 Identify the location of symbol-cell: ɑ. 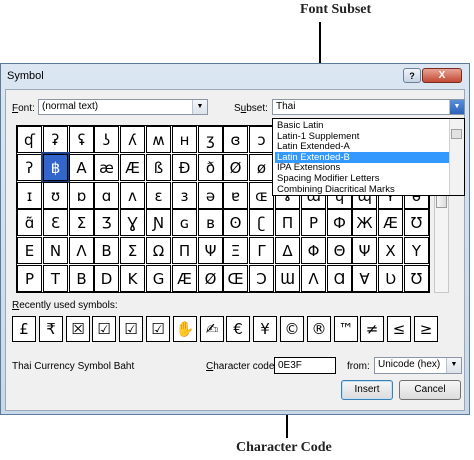
(106, 195).